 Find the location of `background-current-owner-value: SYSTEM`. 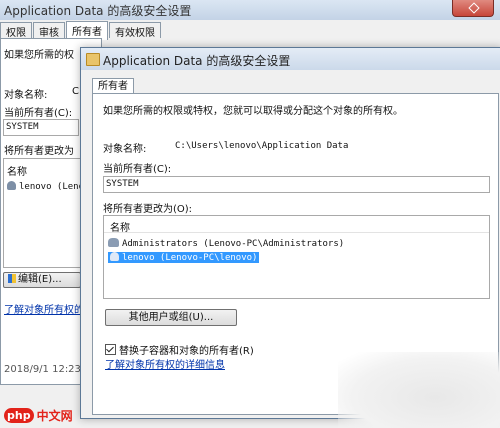

background-current-owner-value: SYSTEM is located at coordinates (22, 127).